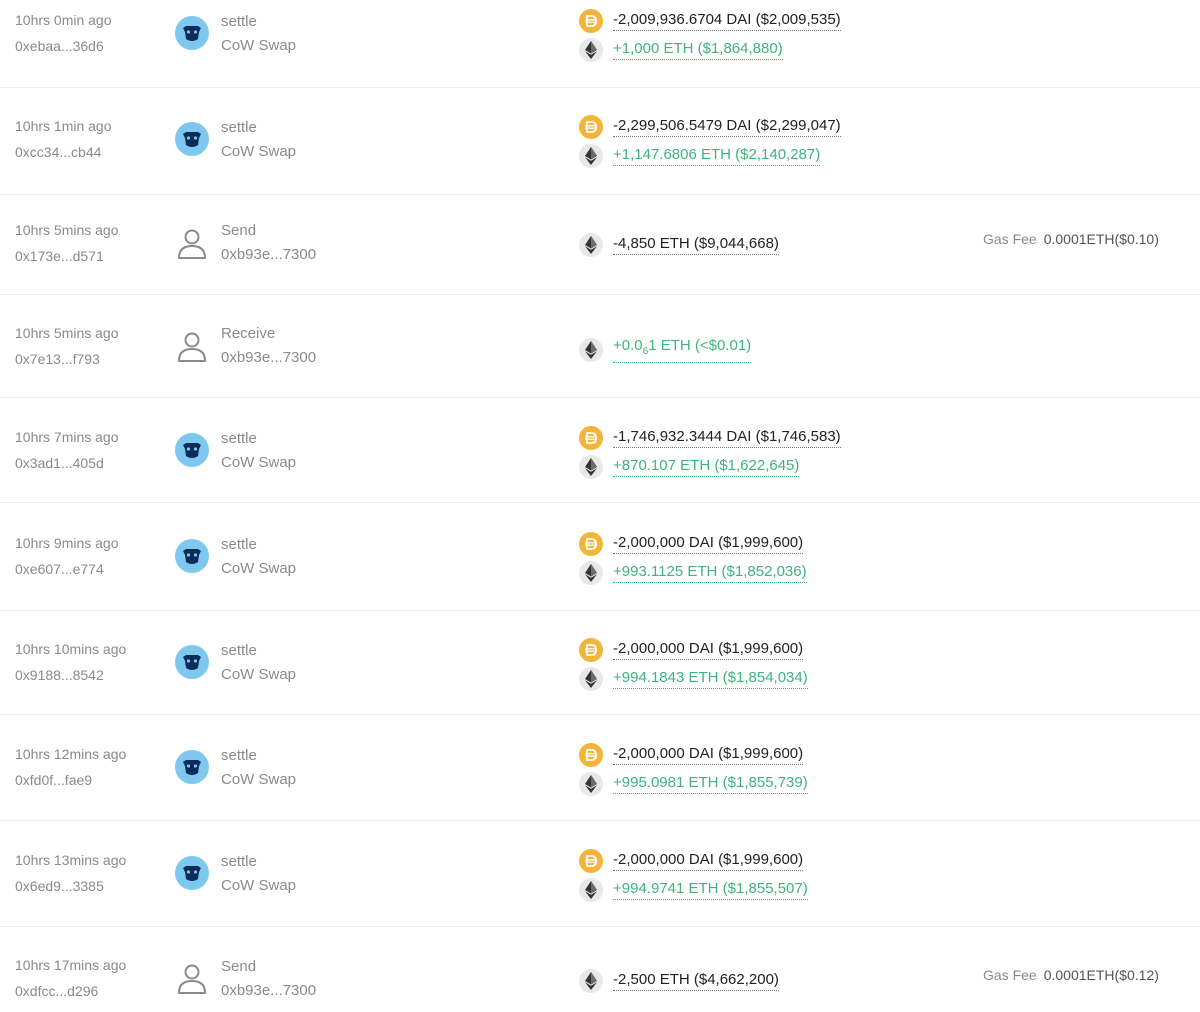  I want to click on token-transfer: +995.0981 ETH ($1,855,739), so click(693, 784).